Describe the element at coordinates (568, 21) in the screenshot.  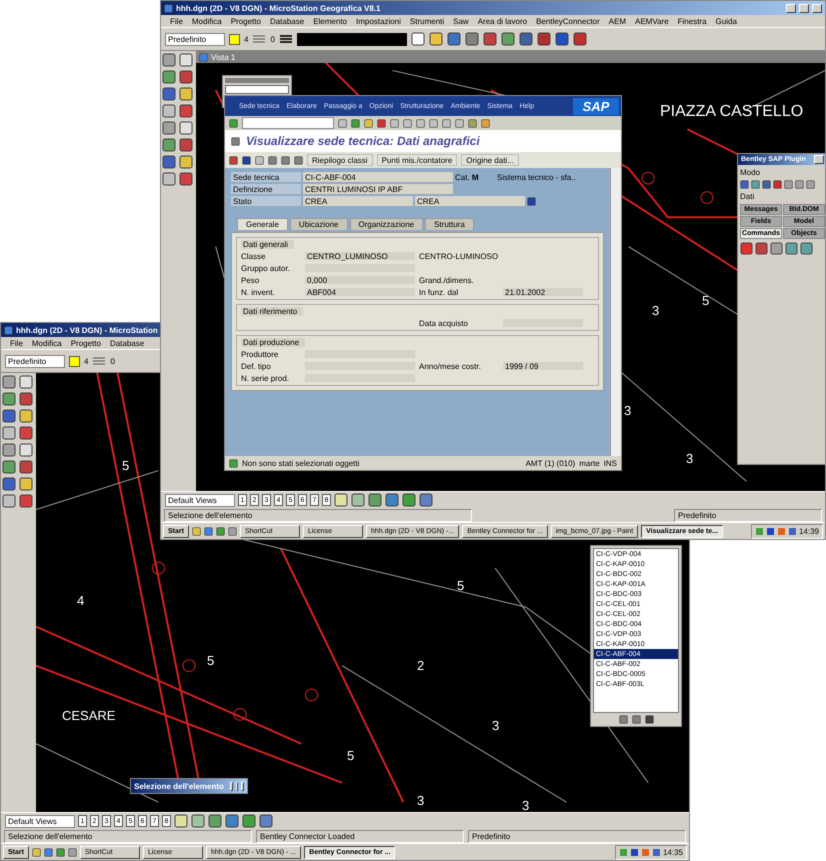
I see `menu-item: BentleyConnector` at that location.